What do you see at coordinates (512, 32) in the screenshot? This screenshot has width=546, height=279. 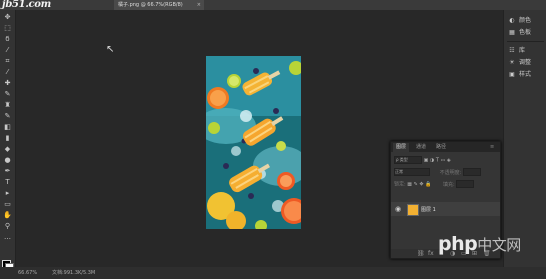 I see `swatches-icon: ▦` at bounding box center [512, 32].